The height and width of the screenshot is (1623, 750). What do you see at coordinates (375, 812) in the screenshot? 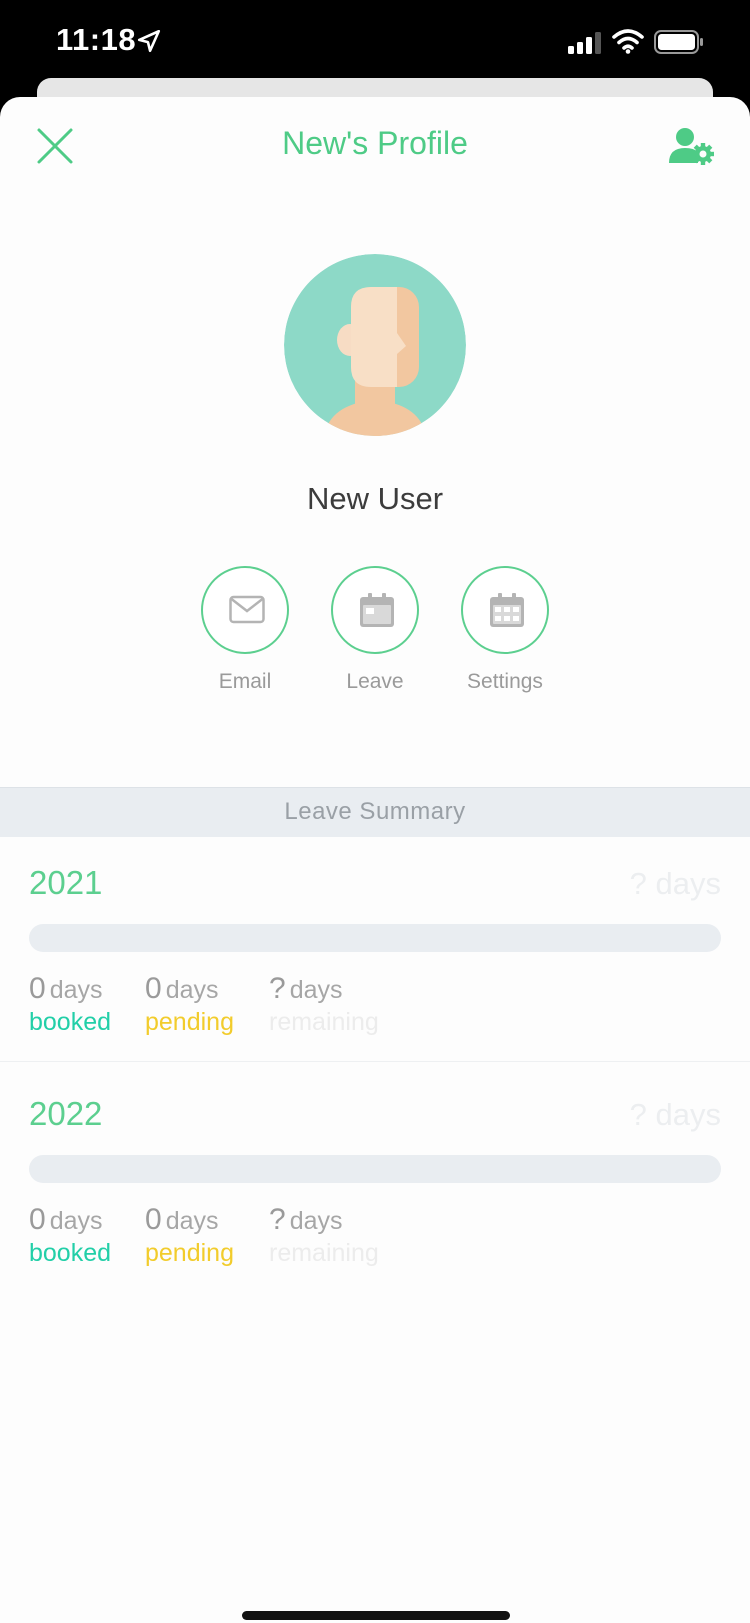
I see `leave-summary-header: Leave Summary` at bounding box center [375, 812].